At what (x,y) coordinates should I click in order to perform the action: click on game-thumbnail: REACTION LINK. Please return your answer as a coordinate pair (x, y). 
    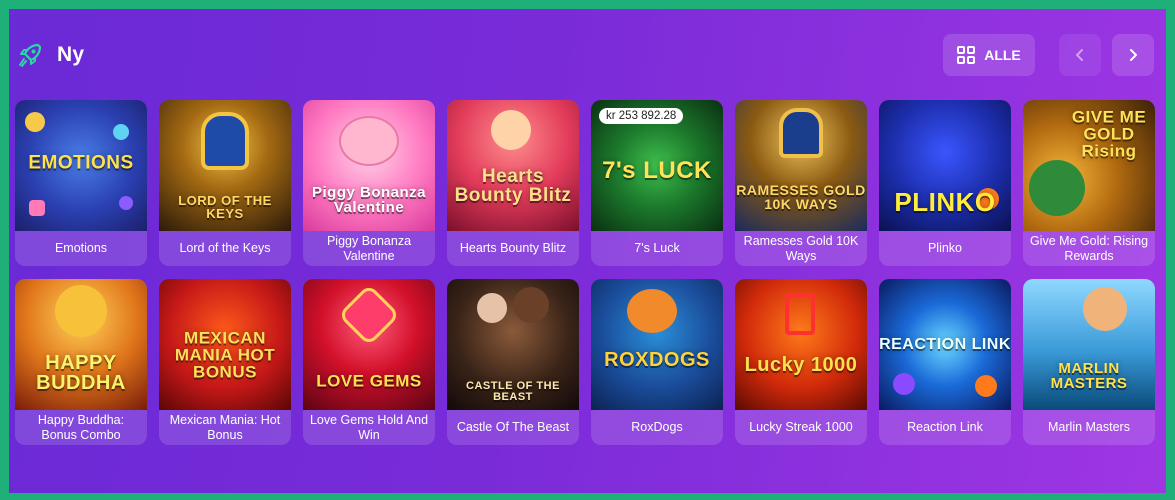
    Looking at the image, I should click on (945, 344).